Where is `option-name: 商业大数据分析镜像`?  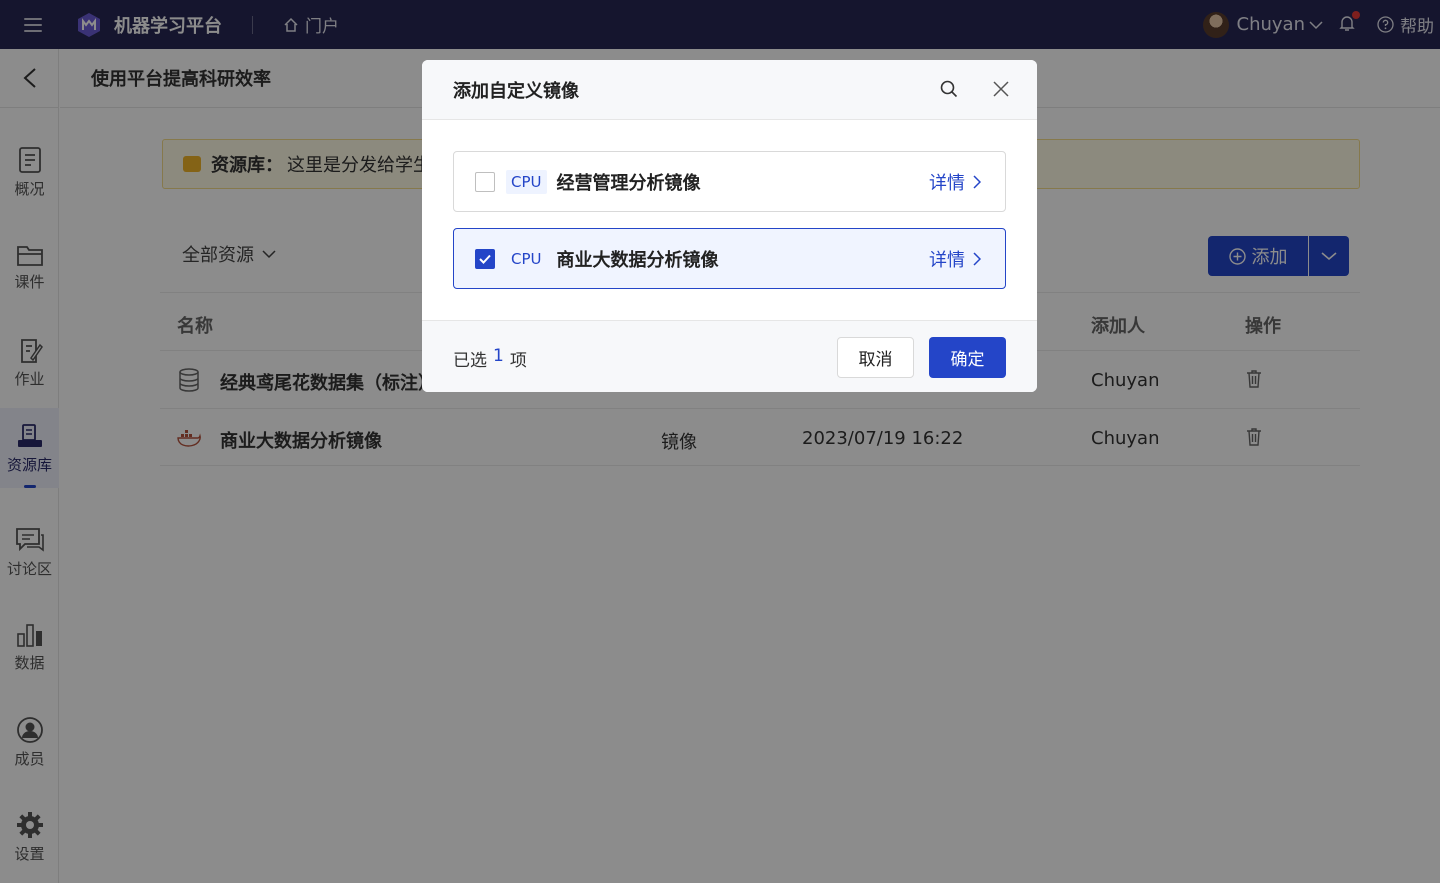
option-name: 商业大数据分析镜像 is located at coordinates (637, 260).